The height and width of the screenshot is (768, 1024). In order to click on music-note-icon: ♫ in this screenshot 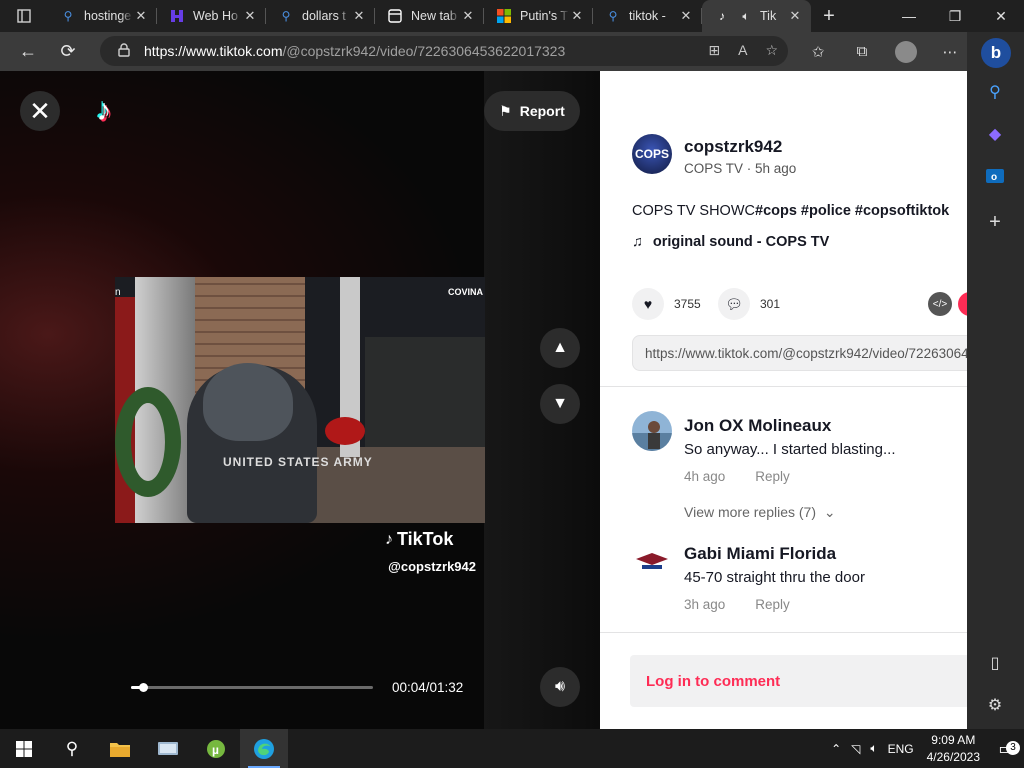, I will do `click(637, 242)`.